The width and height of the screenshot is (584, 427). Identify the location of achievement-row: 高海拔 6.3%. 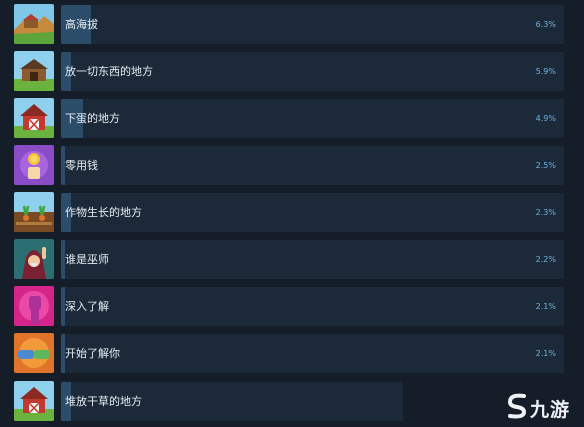
(292, 24).